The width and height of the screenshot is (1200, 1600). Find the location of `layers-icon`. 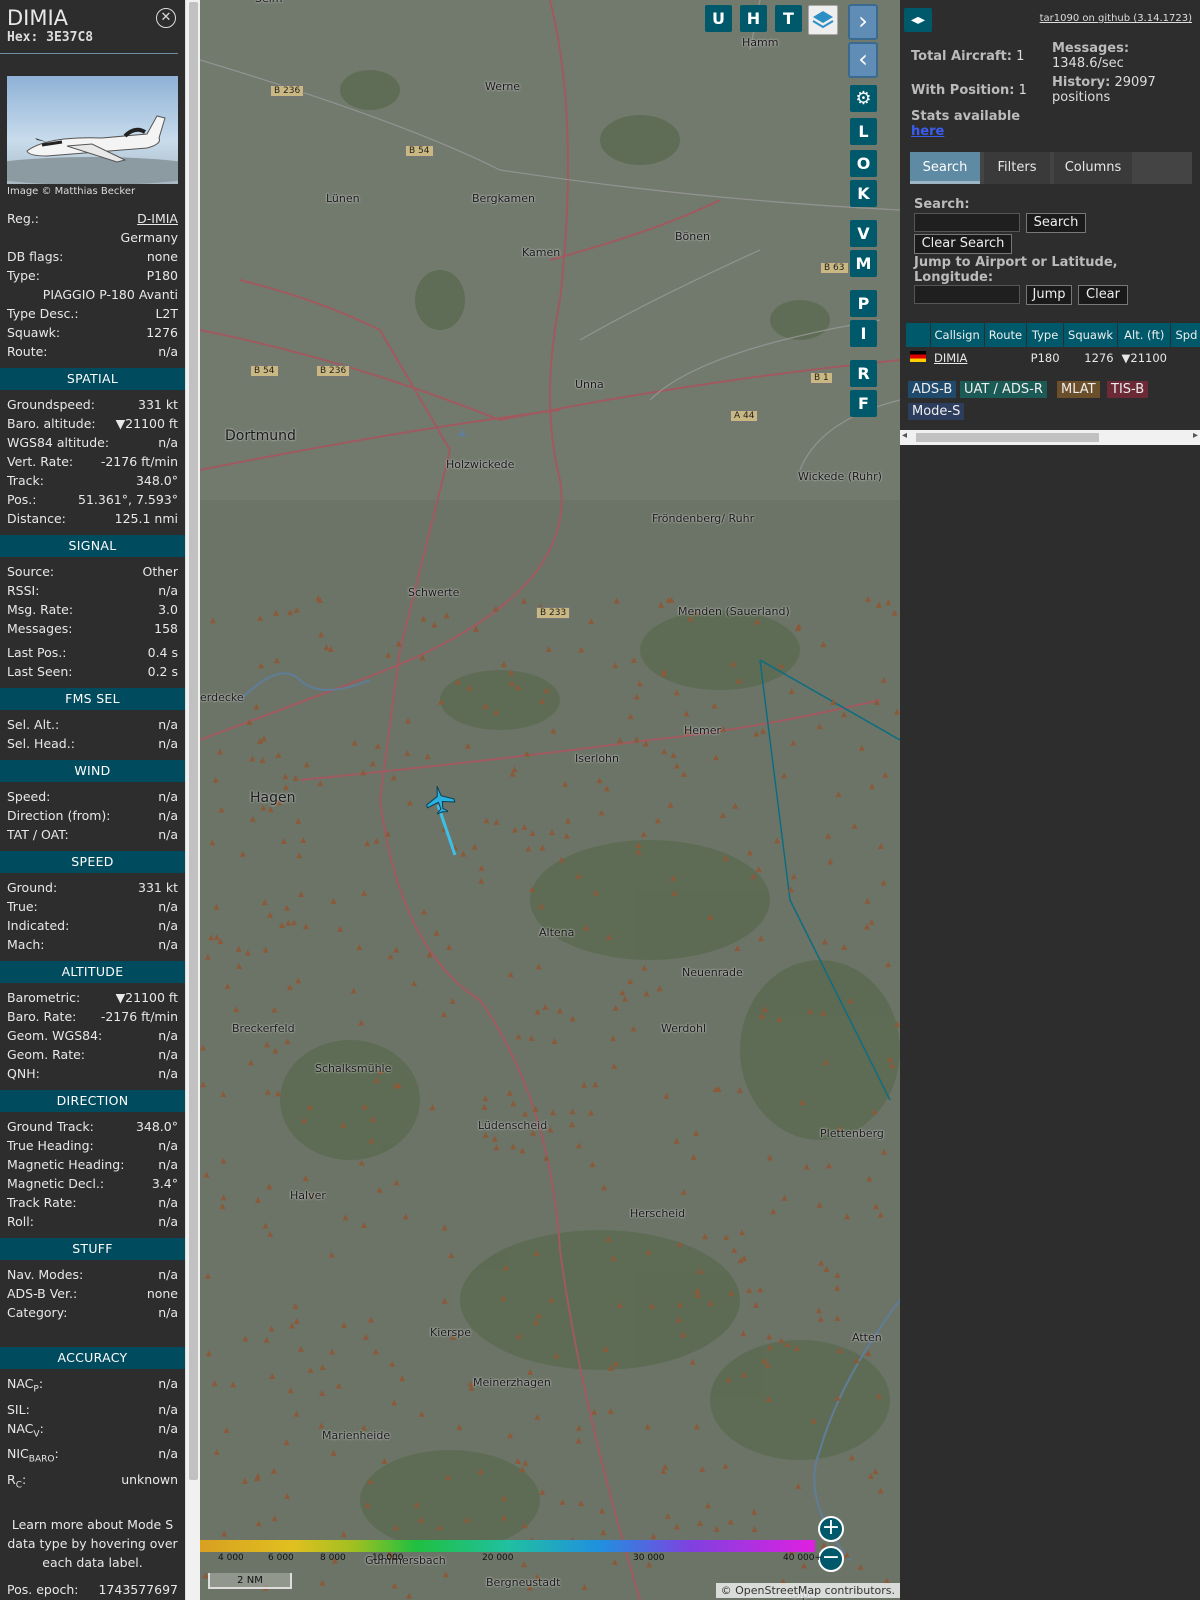

layers-icon is located at coordinates (823, 20).